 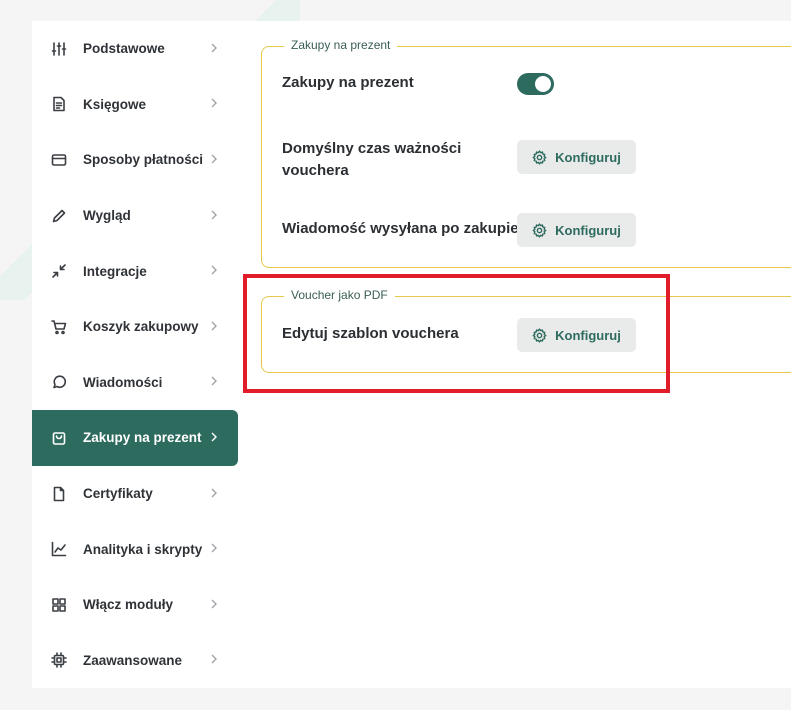 I want to click on sidebar-item-zakupy-na-prezent: Zakupy na prezent, so click(x=135, y=438).